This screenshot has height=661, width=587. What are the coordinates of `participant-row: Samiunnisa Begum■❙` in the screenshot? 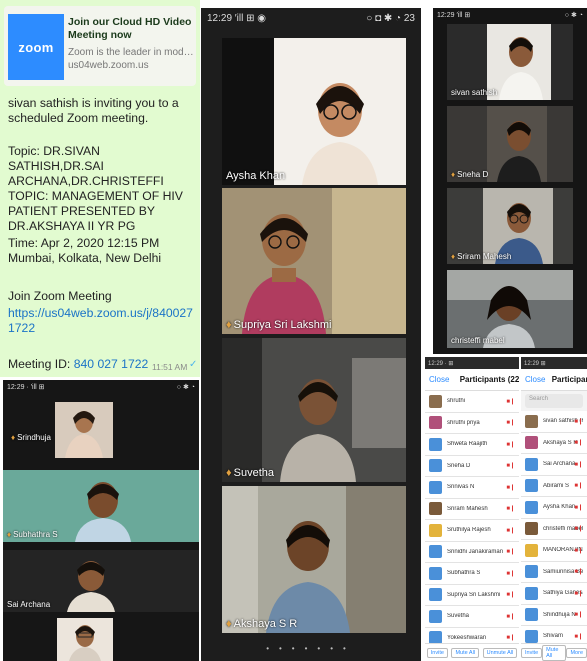 It's located at (554, 572).